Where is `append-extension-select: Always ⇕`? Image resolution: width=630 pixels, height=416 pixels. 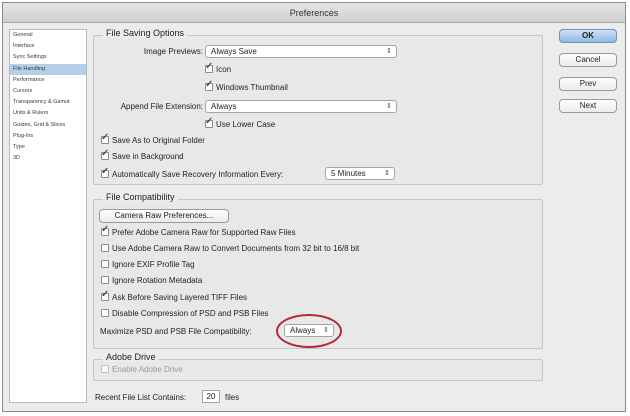 append-extension-select: Always ⇕ is located at coordinates (301, 106).